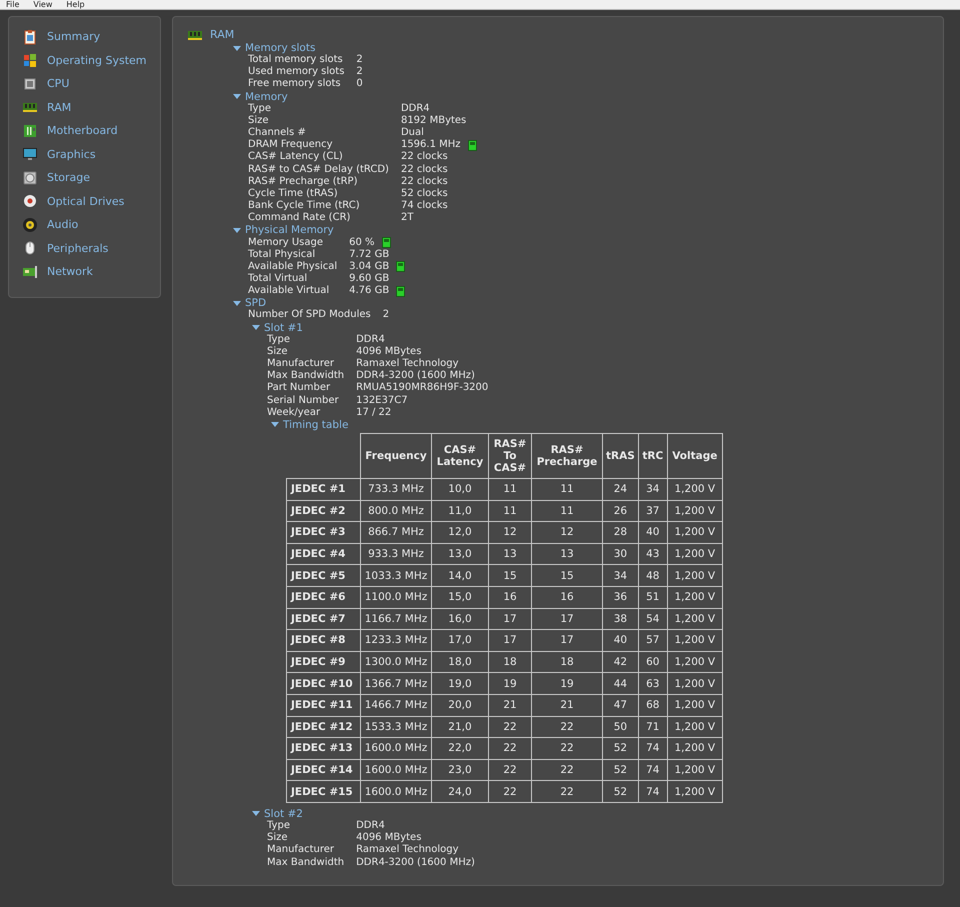 This screenshot has width=960, height=907. Describe the element at coordinates (274, 48) in the screenshot. I see `tree-node-toggle: Memory slots` at that location.